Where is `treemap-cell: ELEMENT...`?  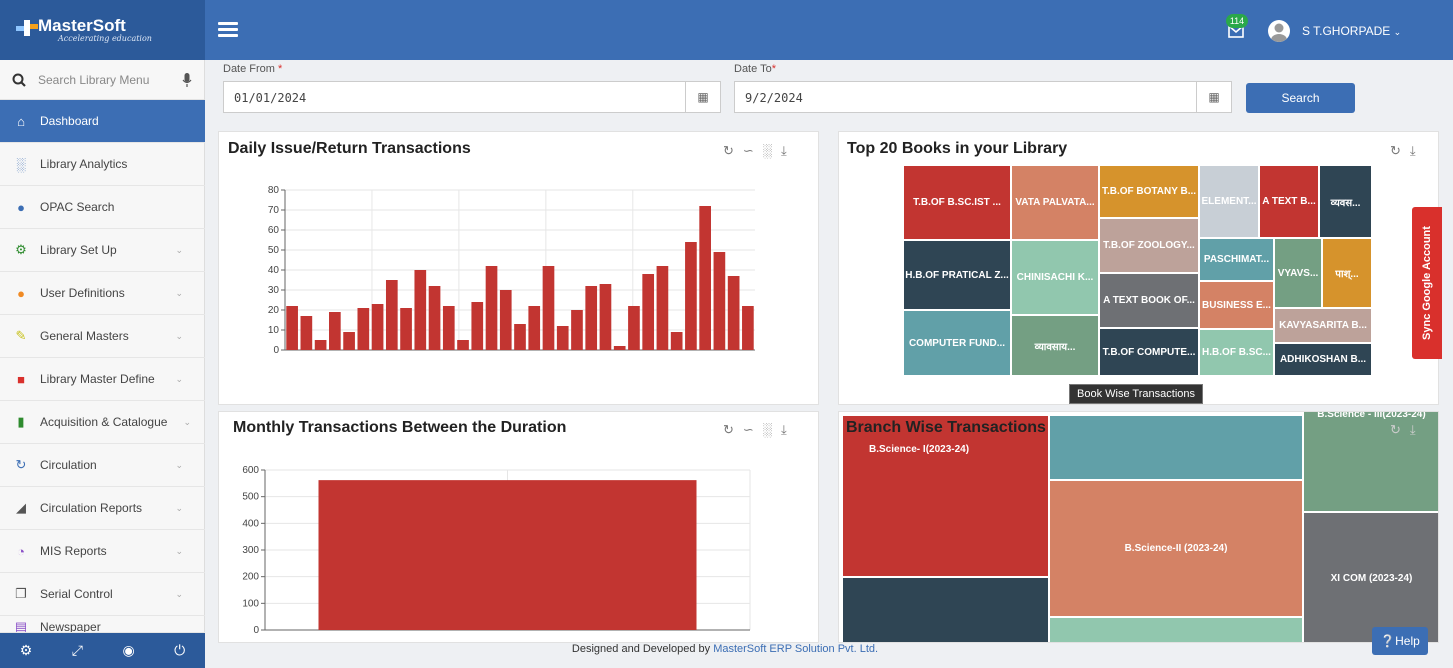
treemap-cell: ELEMENT... is located at coordinates (1229, 201).